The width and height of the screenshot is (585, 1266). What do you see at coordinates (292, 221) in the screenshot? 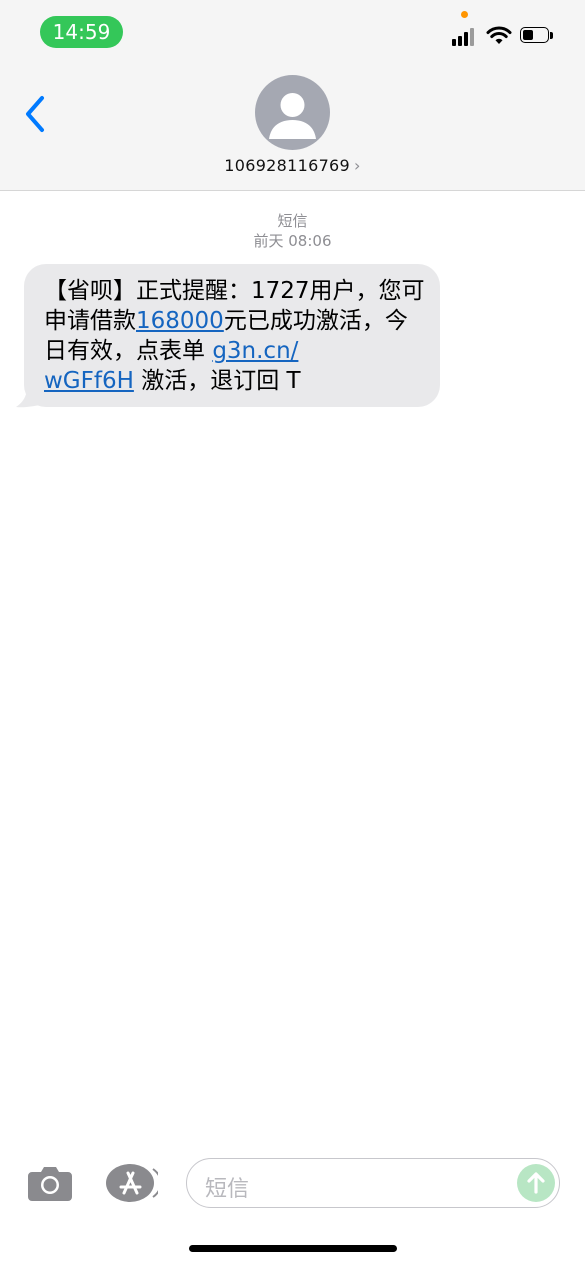
I see `service-label: 短信` at bounding box center [292, 221].